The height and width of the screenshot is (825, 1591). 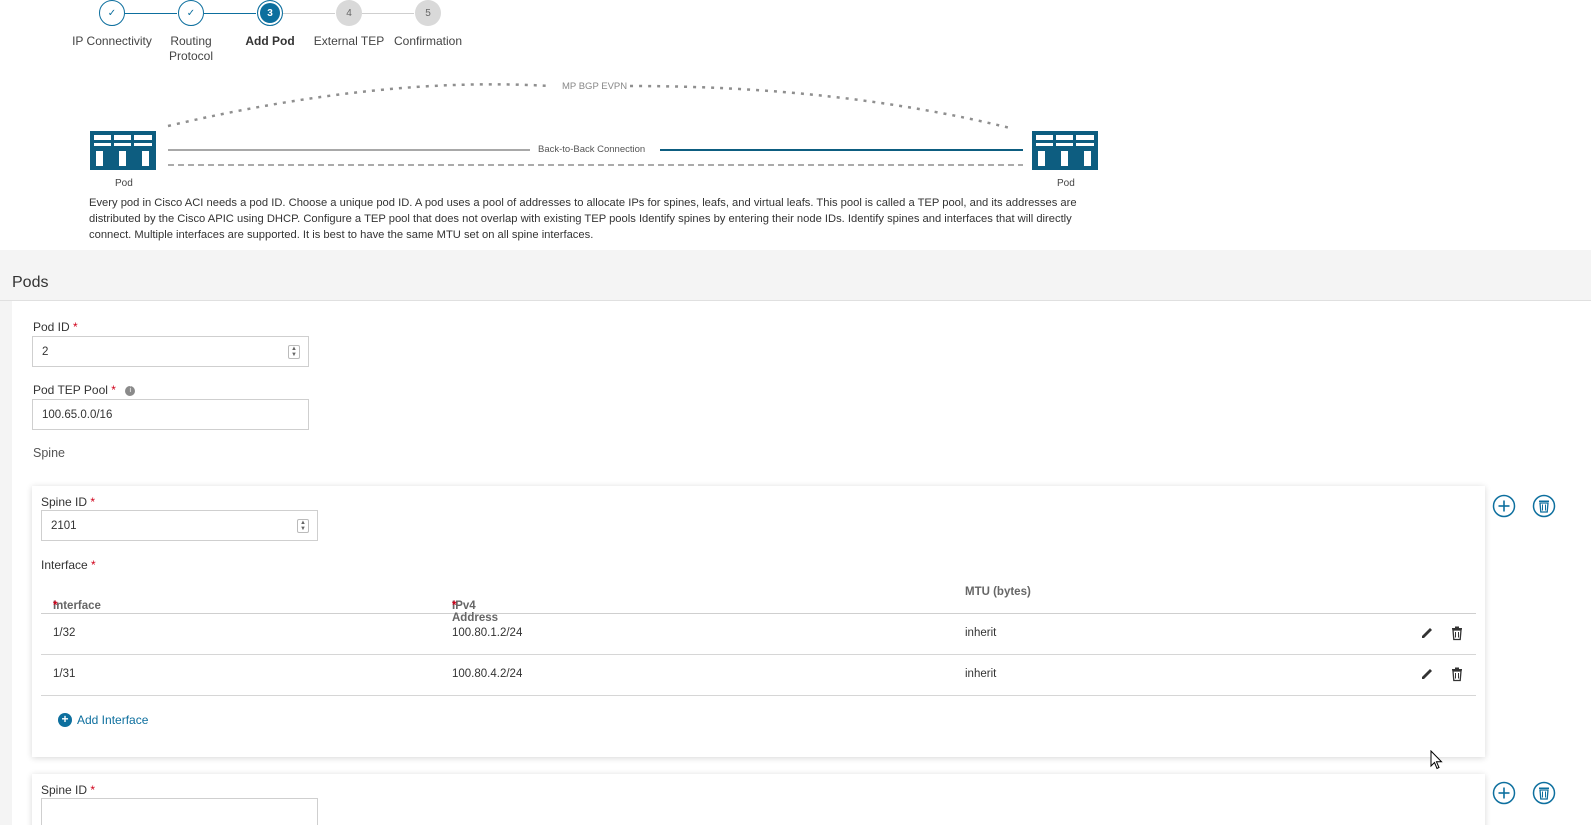 What do you see at coordinates (113, 720) in the screenshot?
I see `add-interface-label: Add Interface` at bounding box center [113, 720].